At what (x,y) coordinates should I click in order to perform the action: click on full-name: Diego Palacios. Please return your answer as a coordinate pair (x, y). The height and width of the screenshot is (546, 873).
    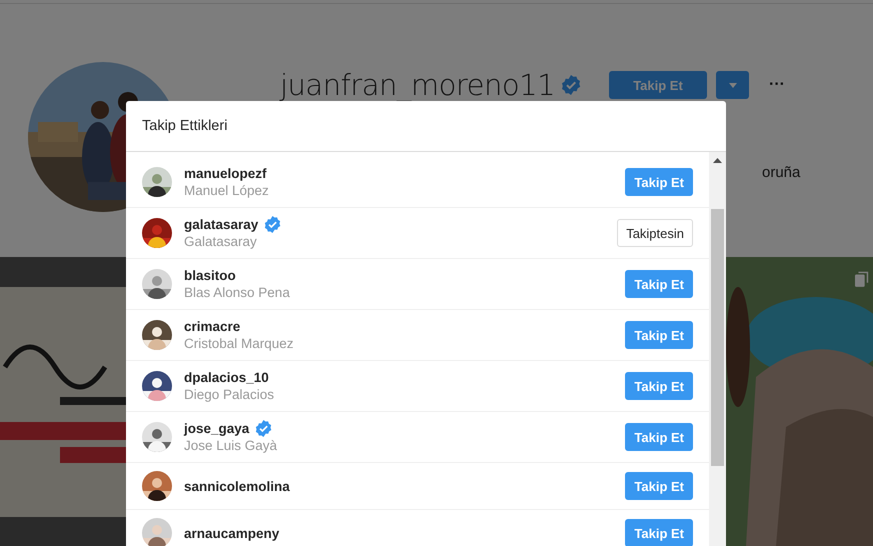
    Looking at the image, I should click on (230, 394).